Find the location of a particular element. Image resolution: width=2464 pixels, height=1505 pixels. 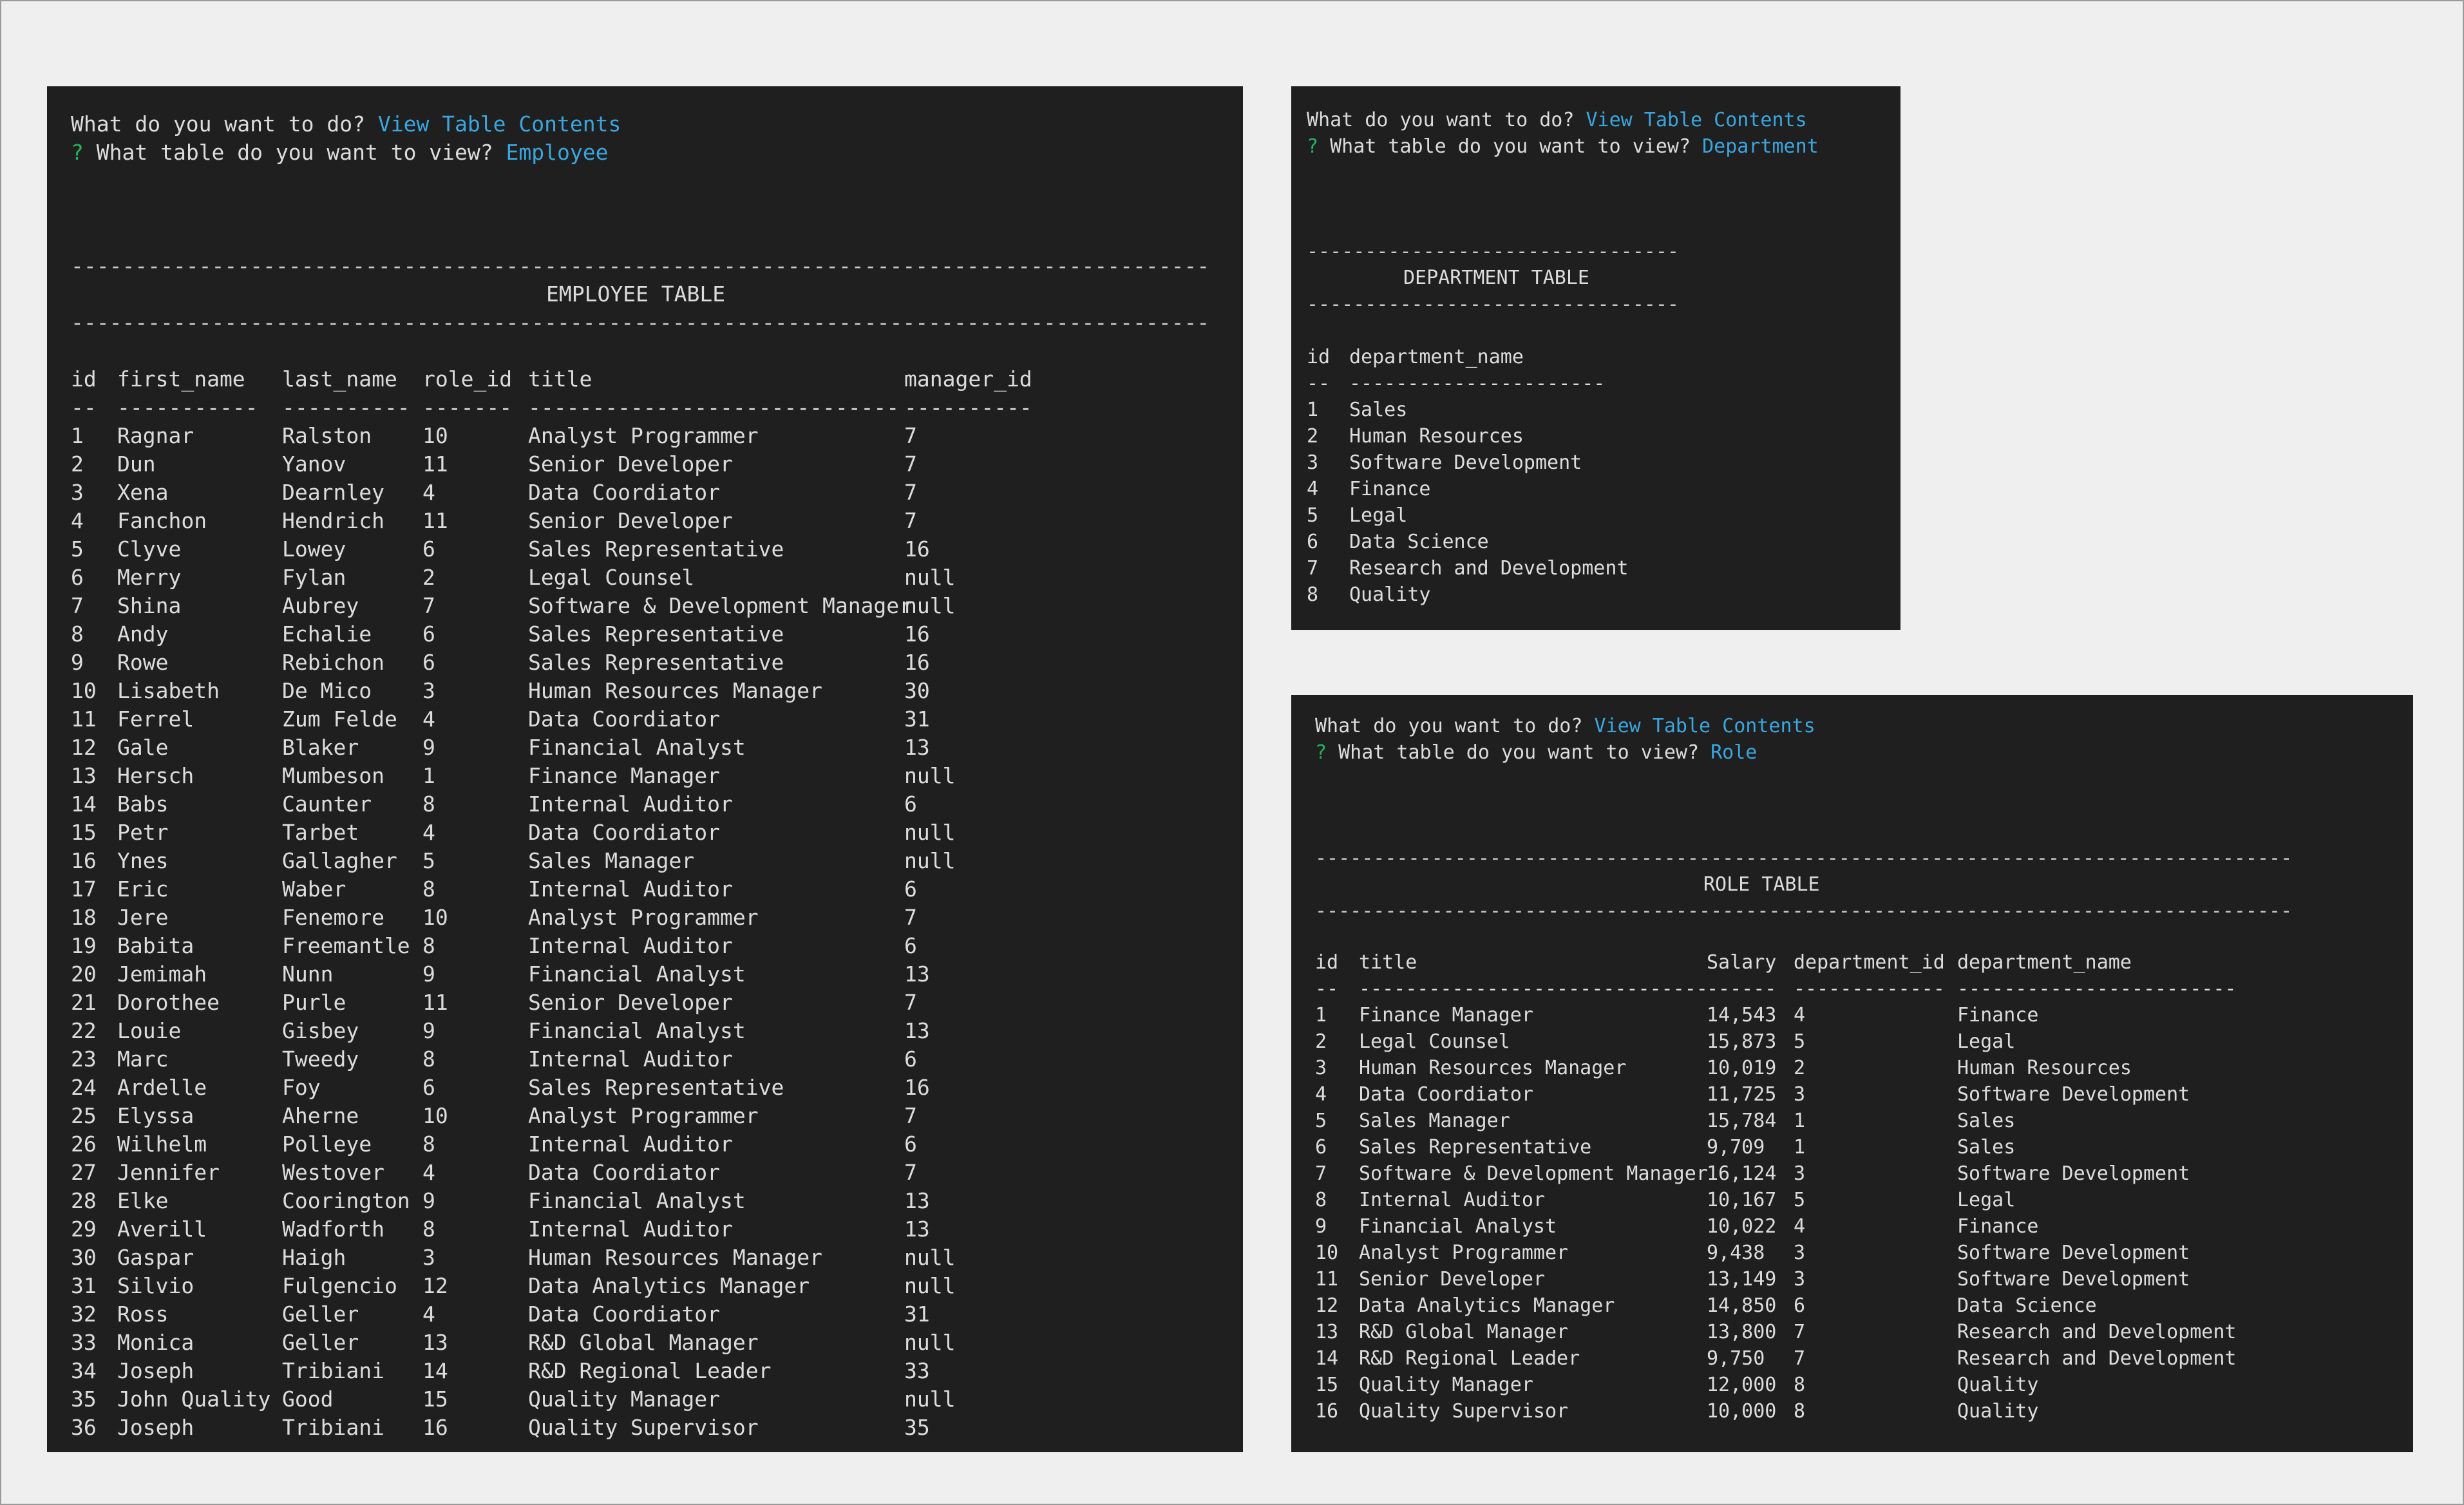

table-row-cell: Gisbey is located at coordinates (320, 1030).